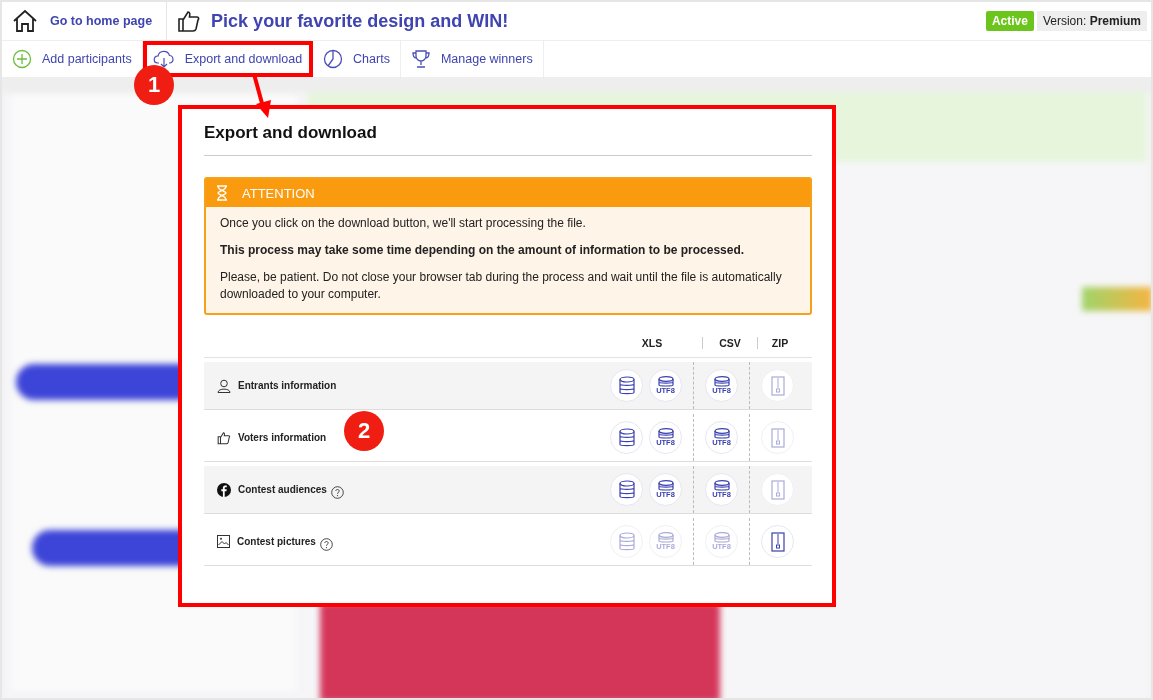 The height and width of the screenshot is (700, 1153). Describe the element at coordinates (287, 385) in the screenshot. I see `row-label: Entrants information` at that location.